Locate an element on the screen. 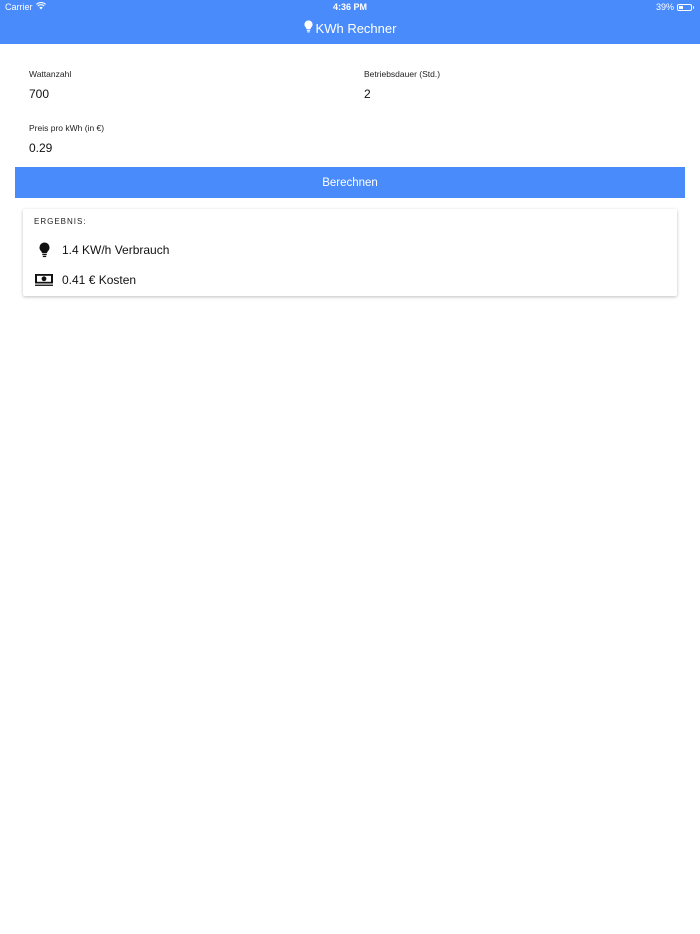 Image resolution: width=700 pixels, height=934 pixels. watt-label: Wattanzahl is located at coordinates (50, 74).